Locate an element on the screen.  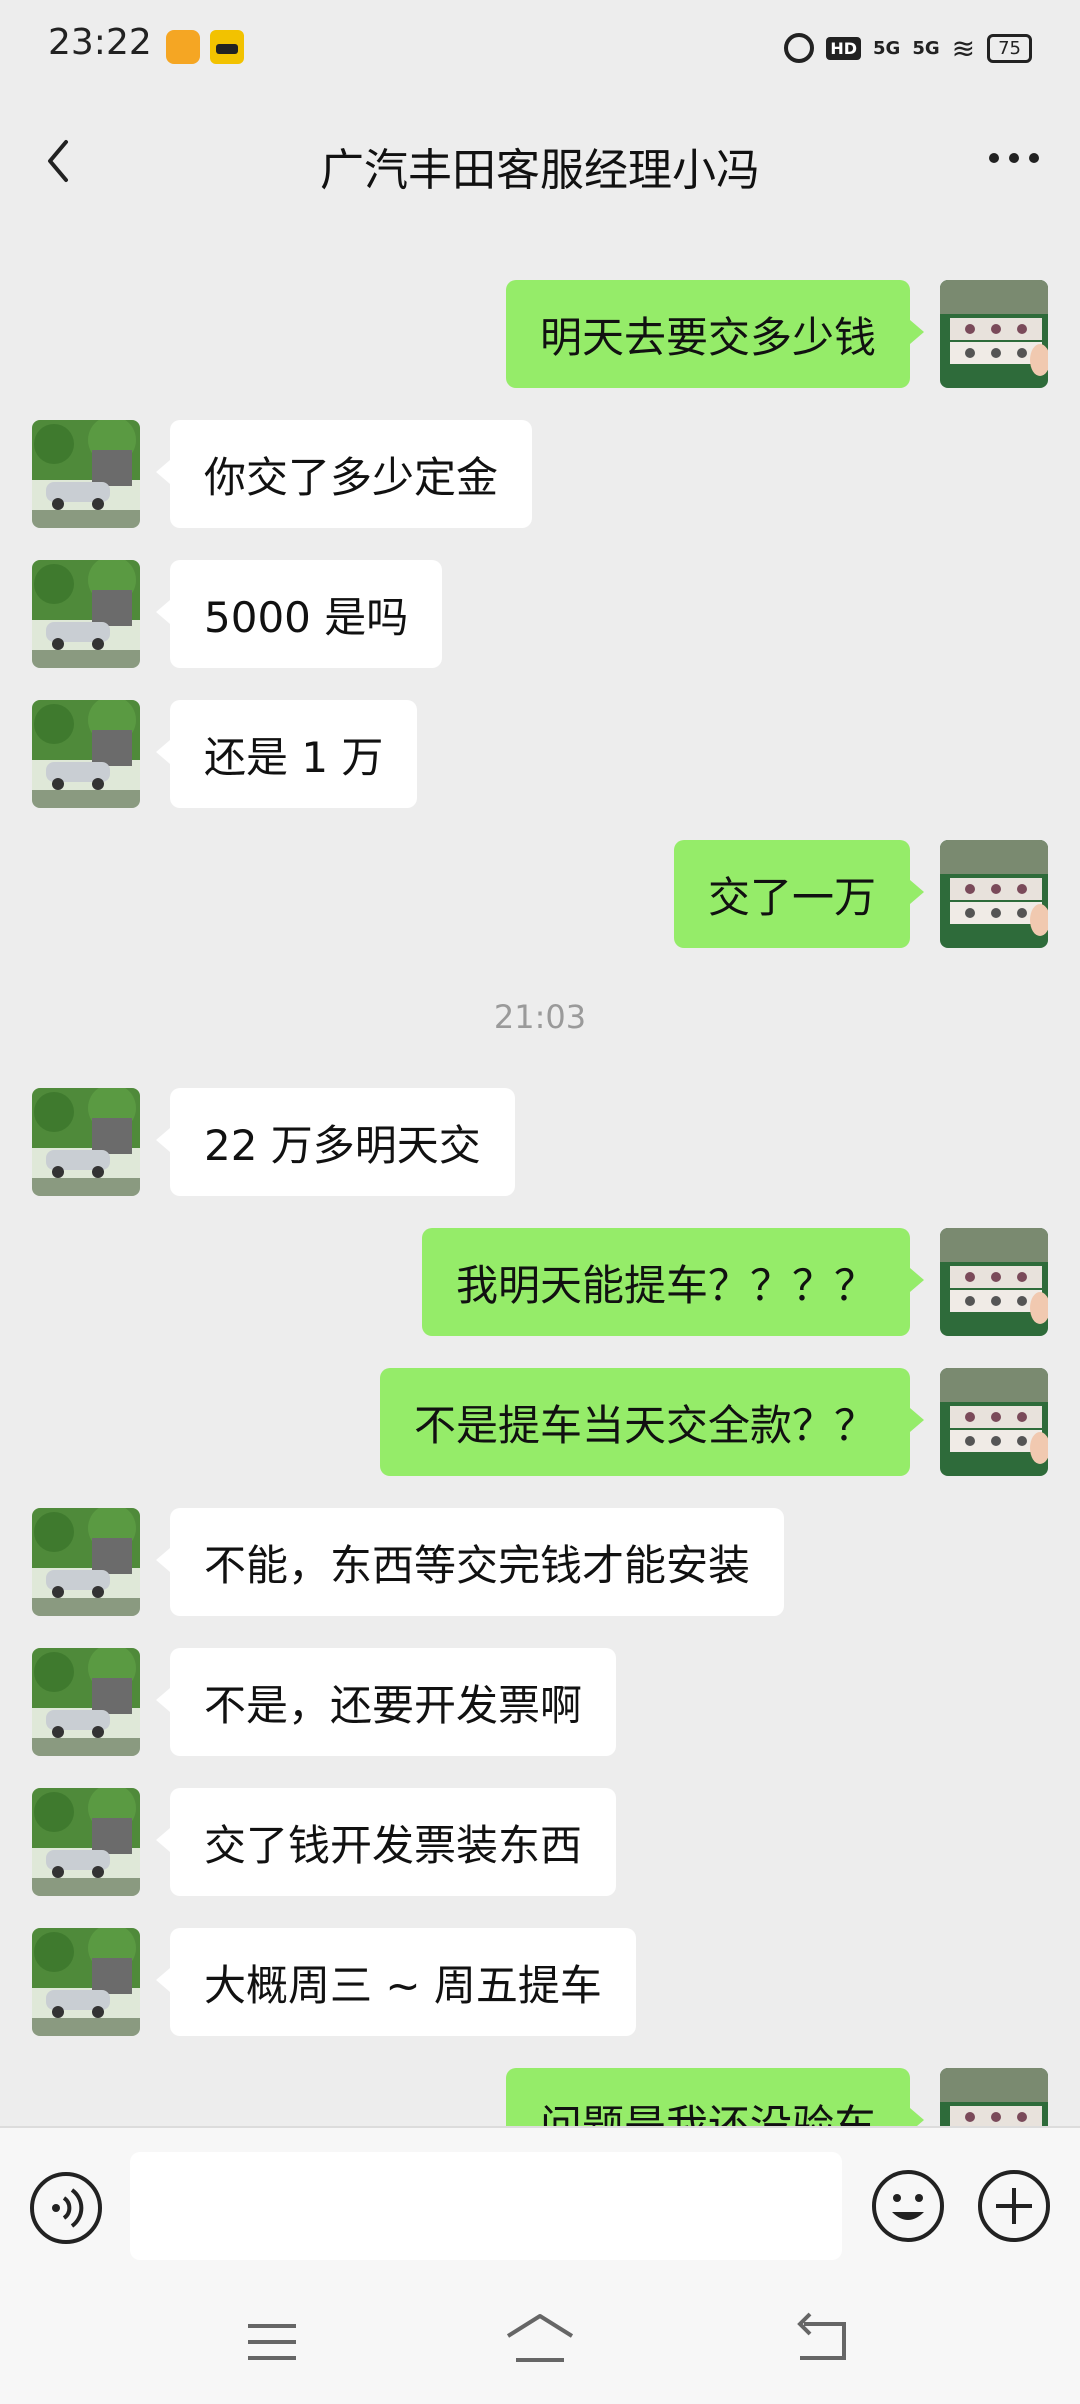
wifi-icon: ≋ is located at coordinates (963, 48).